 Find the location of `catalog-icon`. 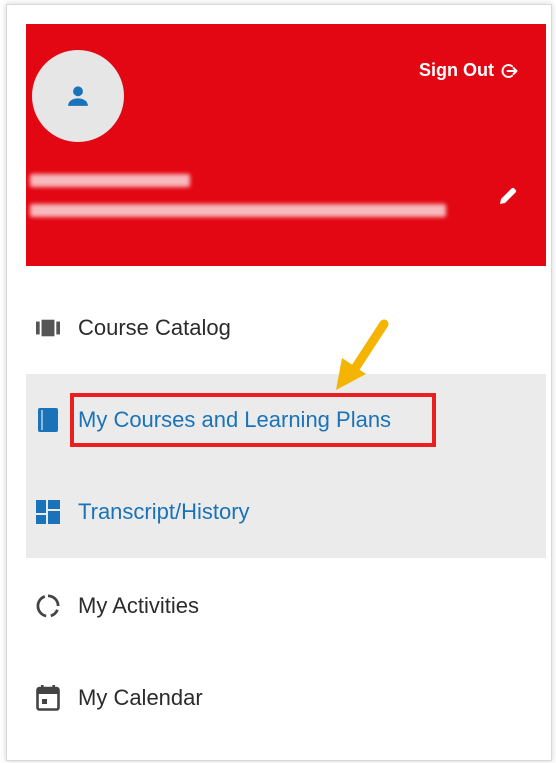

catalog-icon is located at coordinates (48, 328).